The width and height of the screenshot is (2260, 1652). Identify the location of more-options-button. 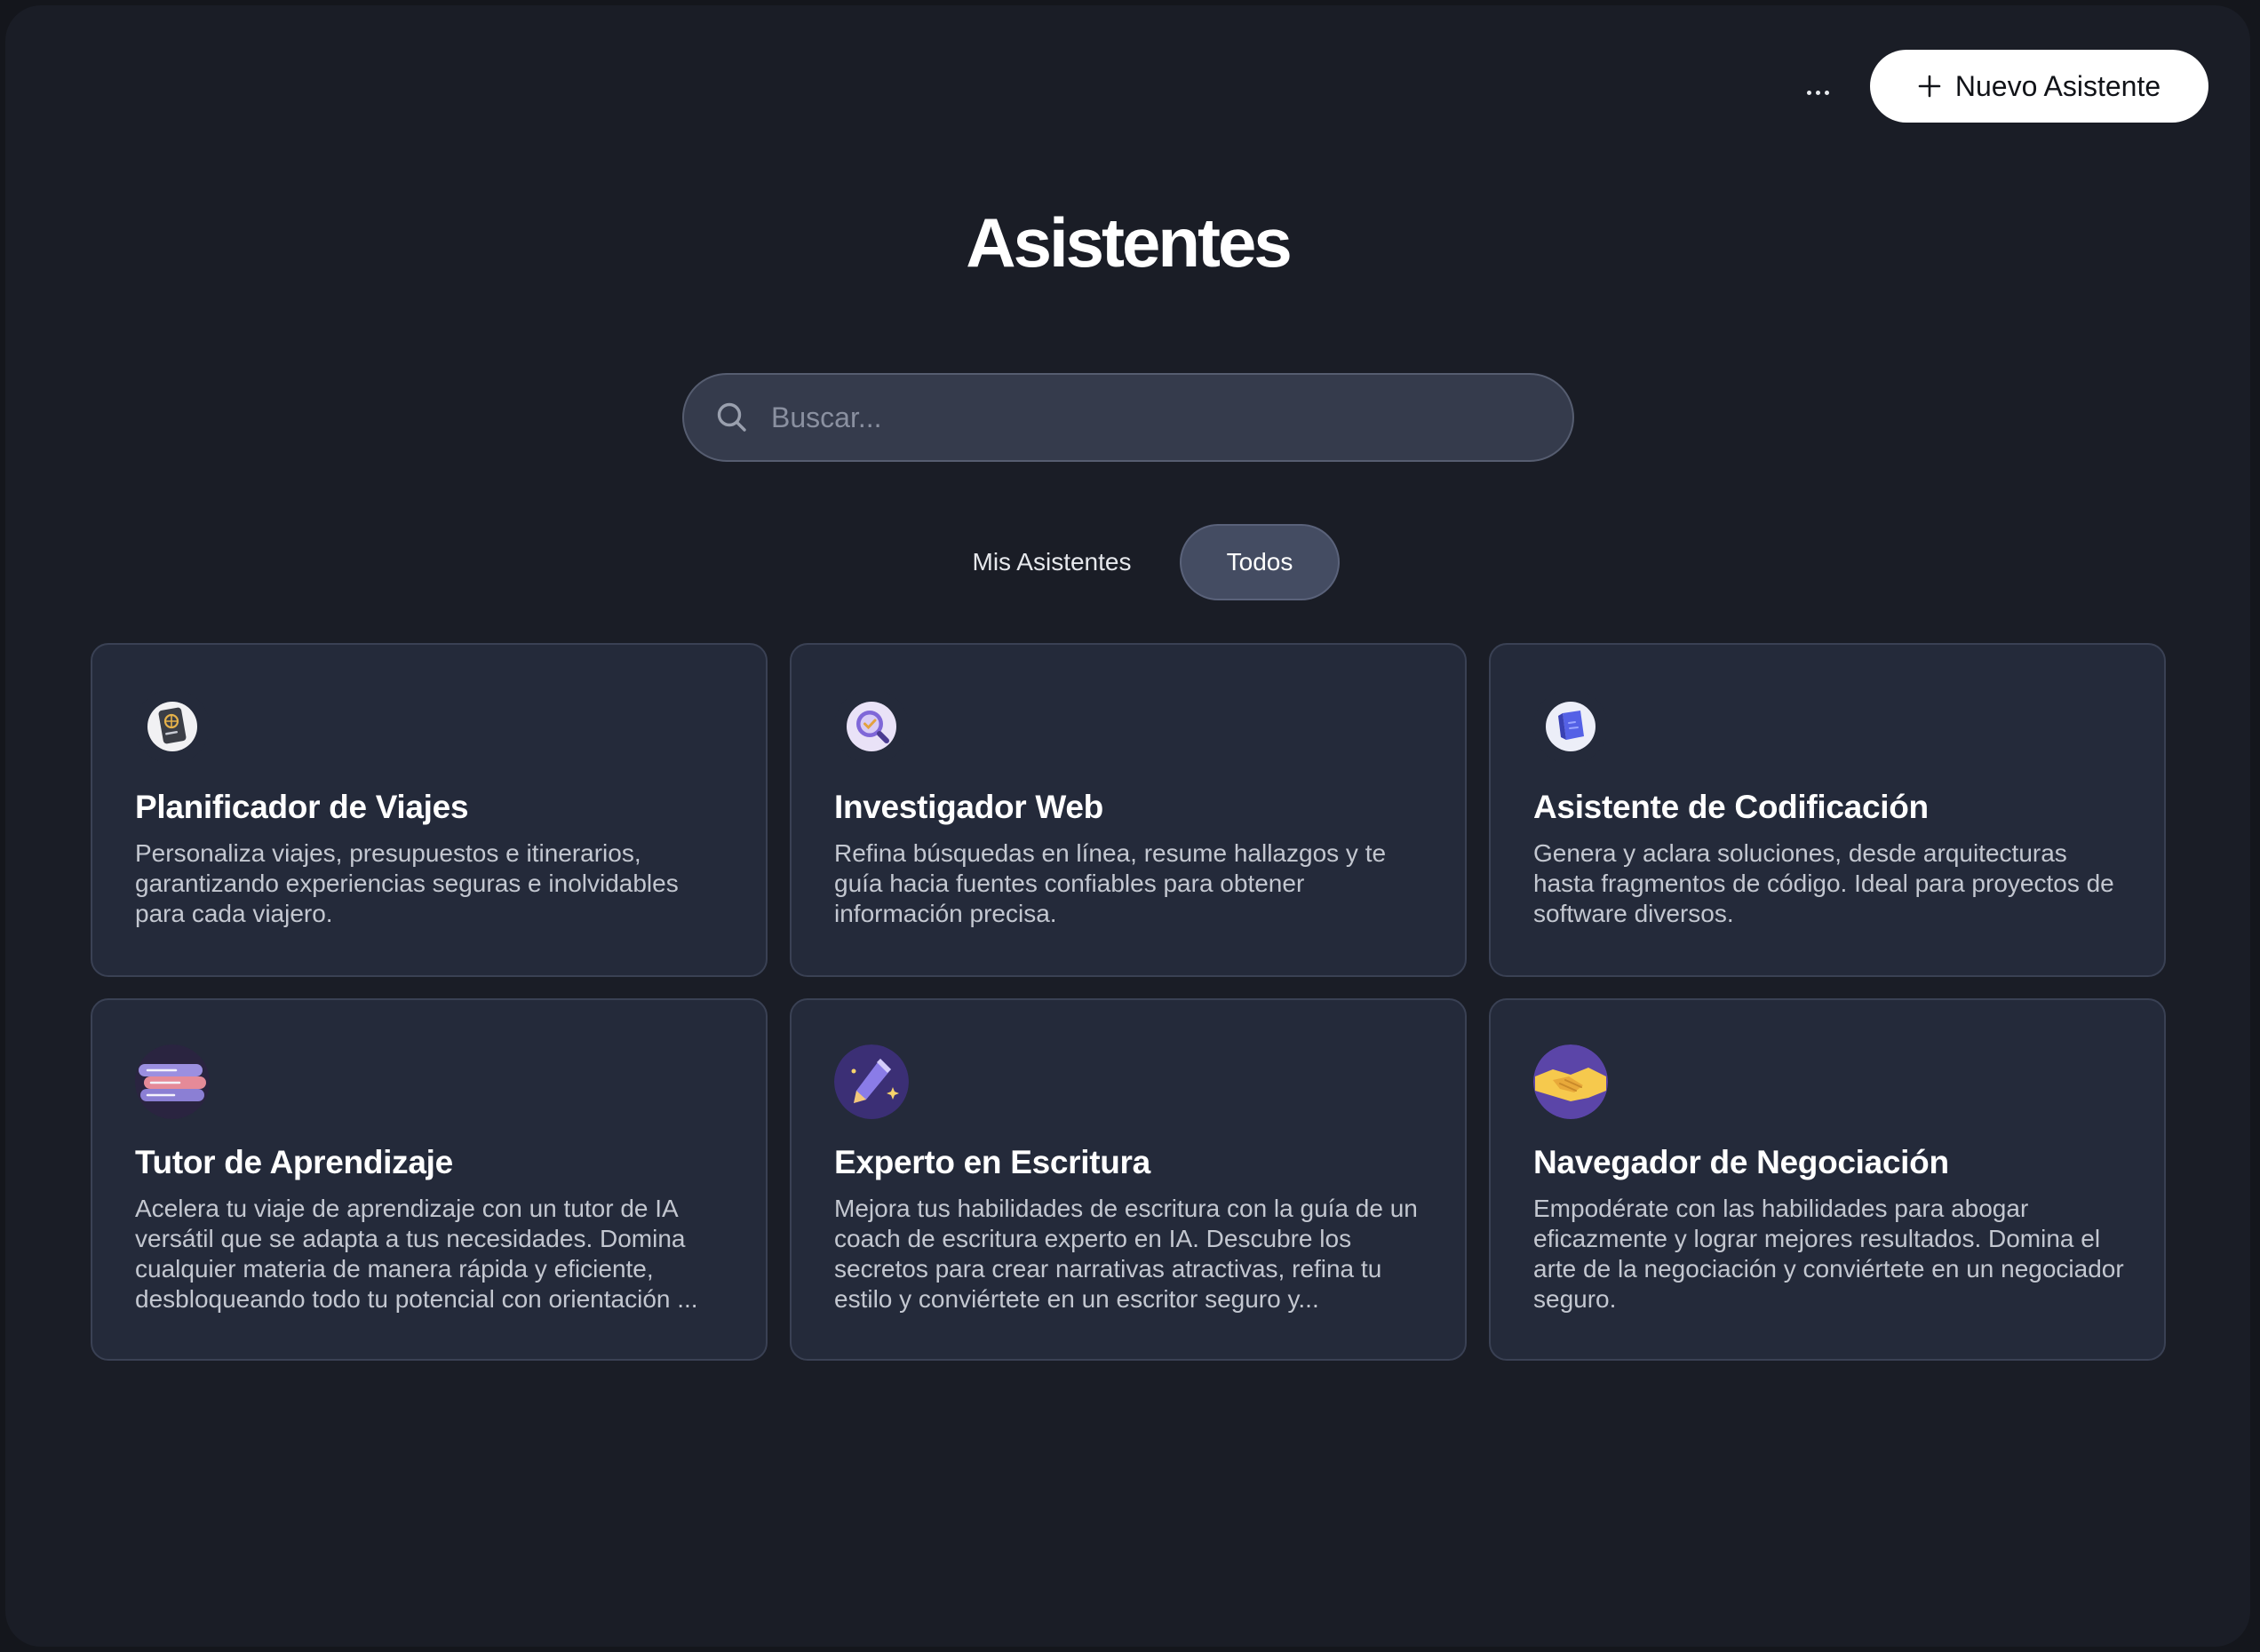
(1817, 92).